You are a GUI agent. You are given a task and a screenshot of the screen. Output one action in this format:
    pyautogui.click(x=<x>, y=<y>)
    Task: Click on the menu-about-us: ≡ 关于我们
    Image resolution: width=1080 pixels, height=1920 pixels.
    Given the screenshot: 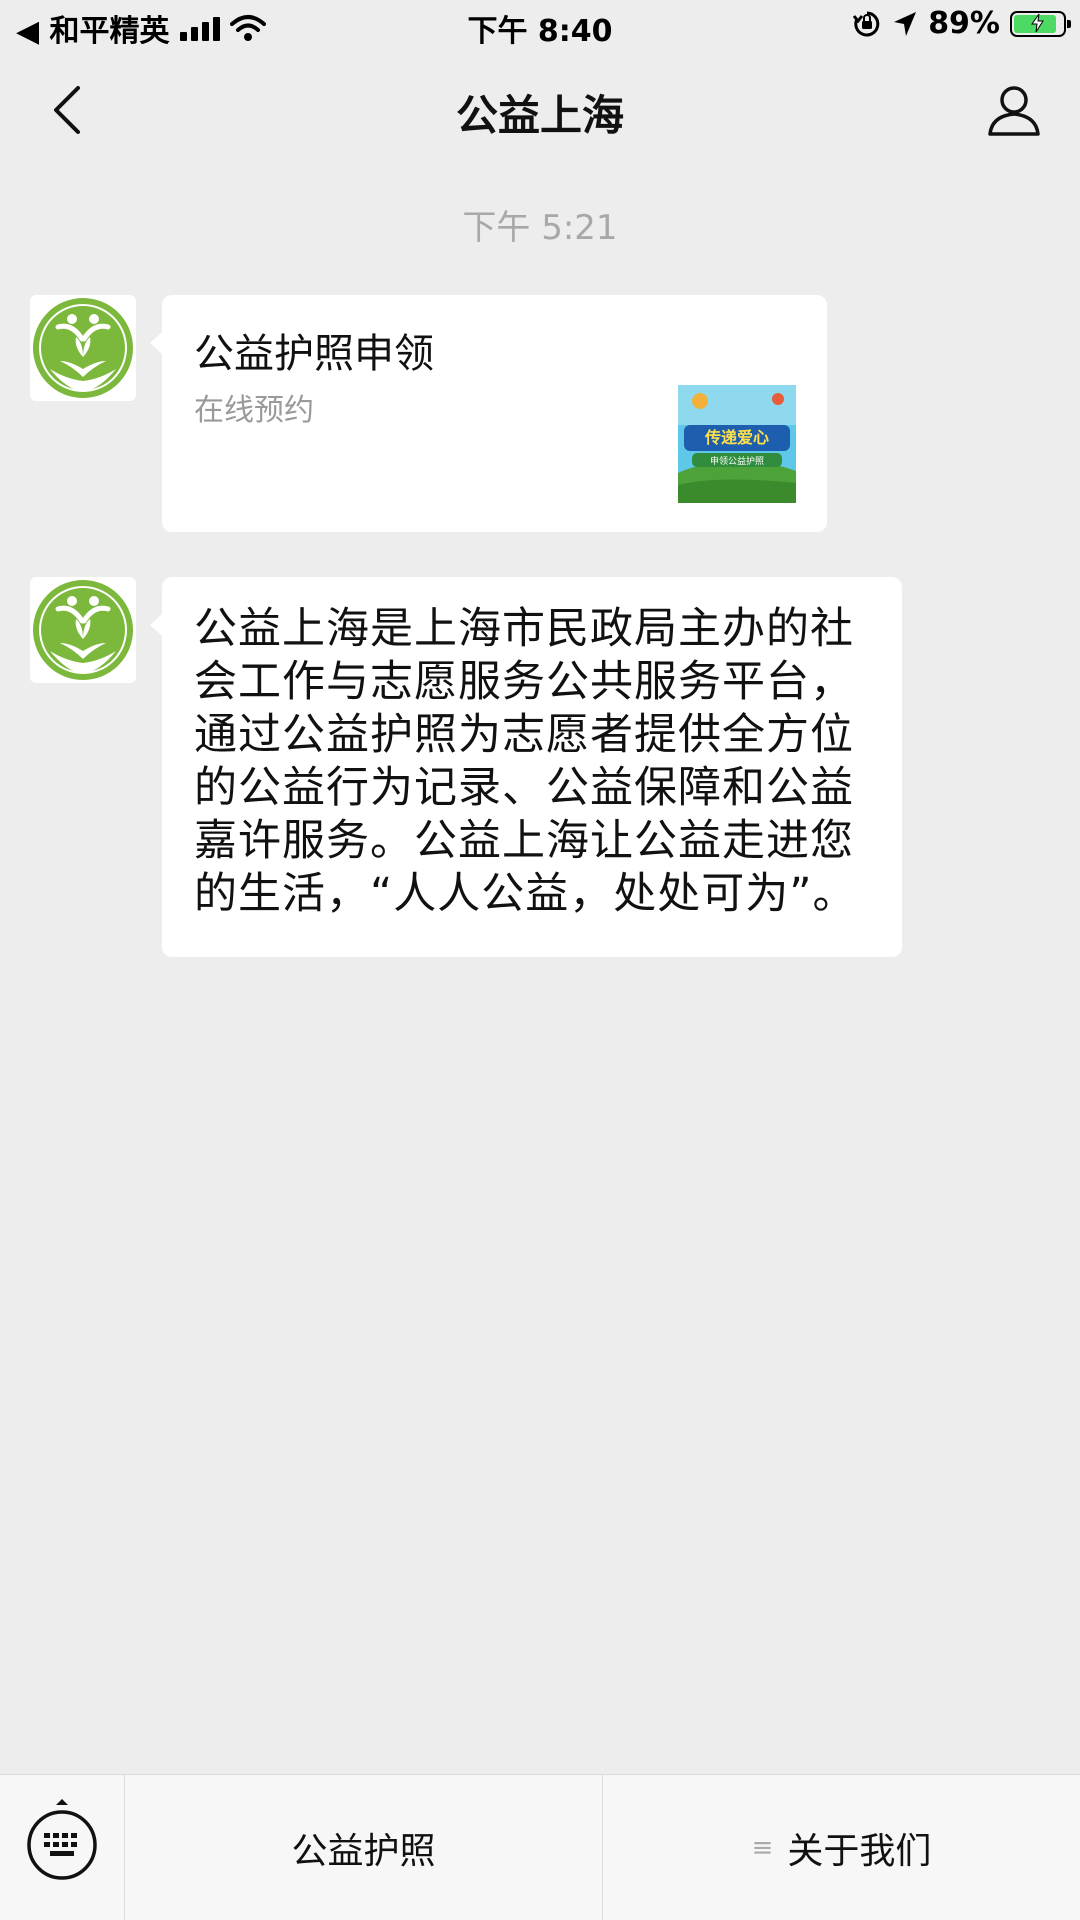 What is the action you would take?
    pyautogui.click(x=841, y=1847)
    